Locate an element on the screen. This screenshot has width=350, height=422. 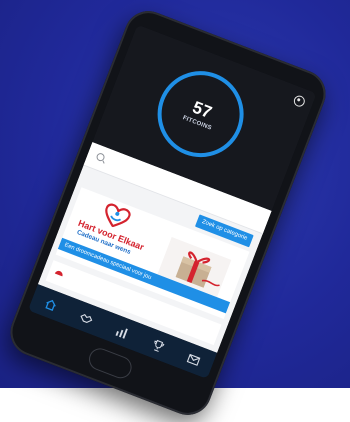
stats-icon is located at coordinates (122, 333).